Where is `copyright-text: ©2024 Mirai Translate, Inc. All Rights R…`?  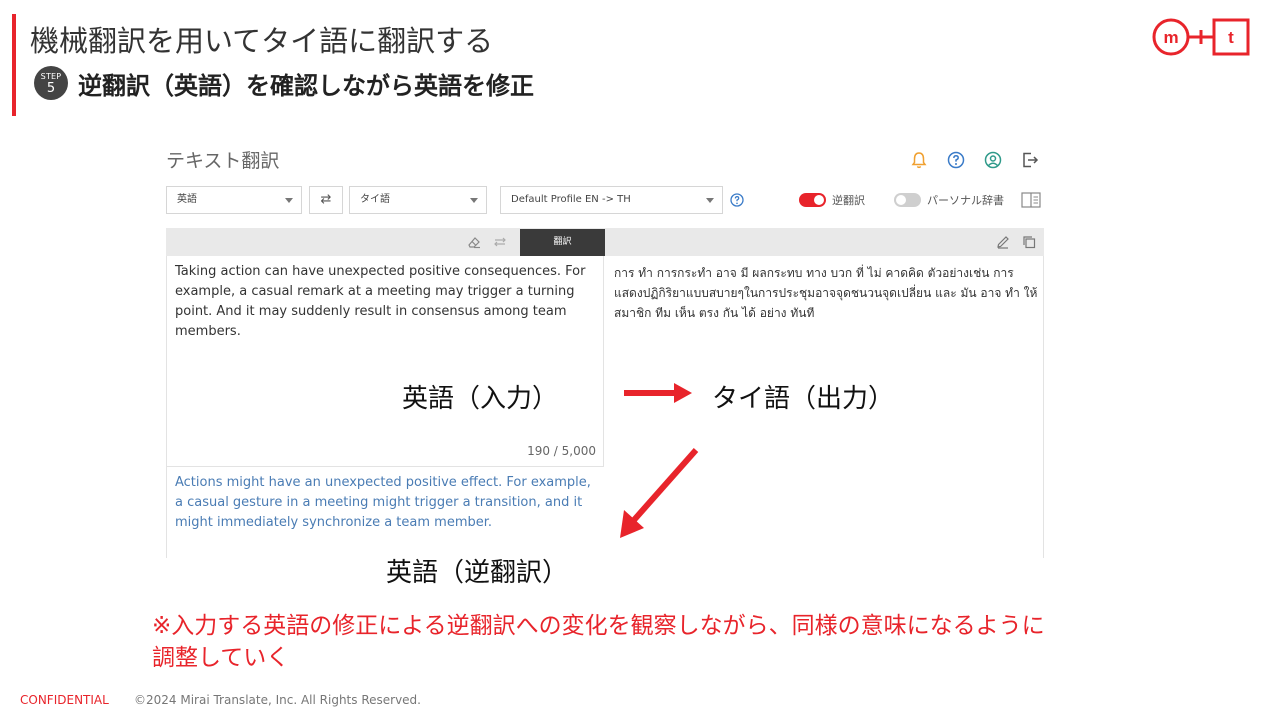 copyright-text: ©2024 Mirai Translate, Inc. All Rights R… is located at coordinates (277, 700).